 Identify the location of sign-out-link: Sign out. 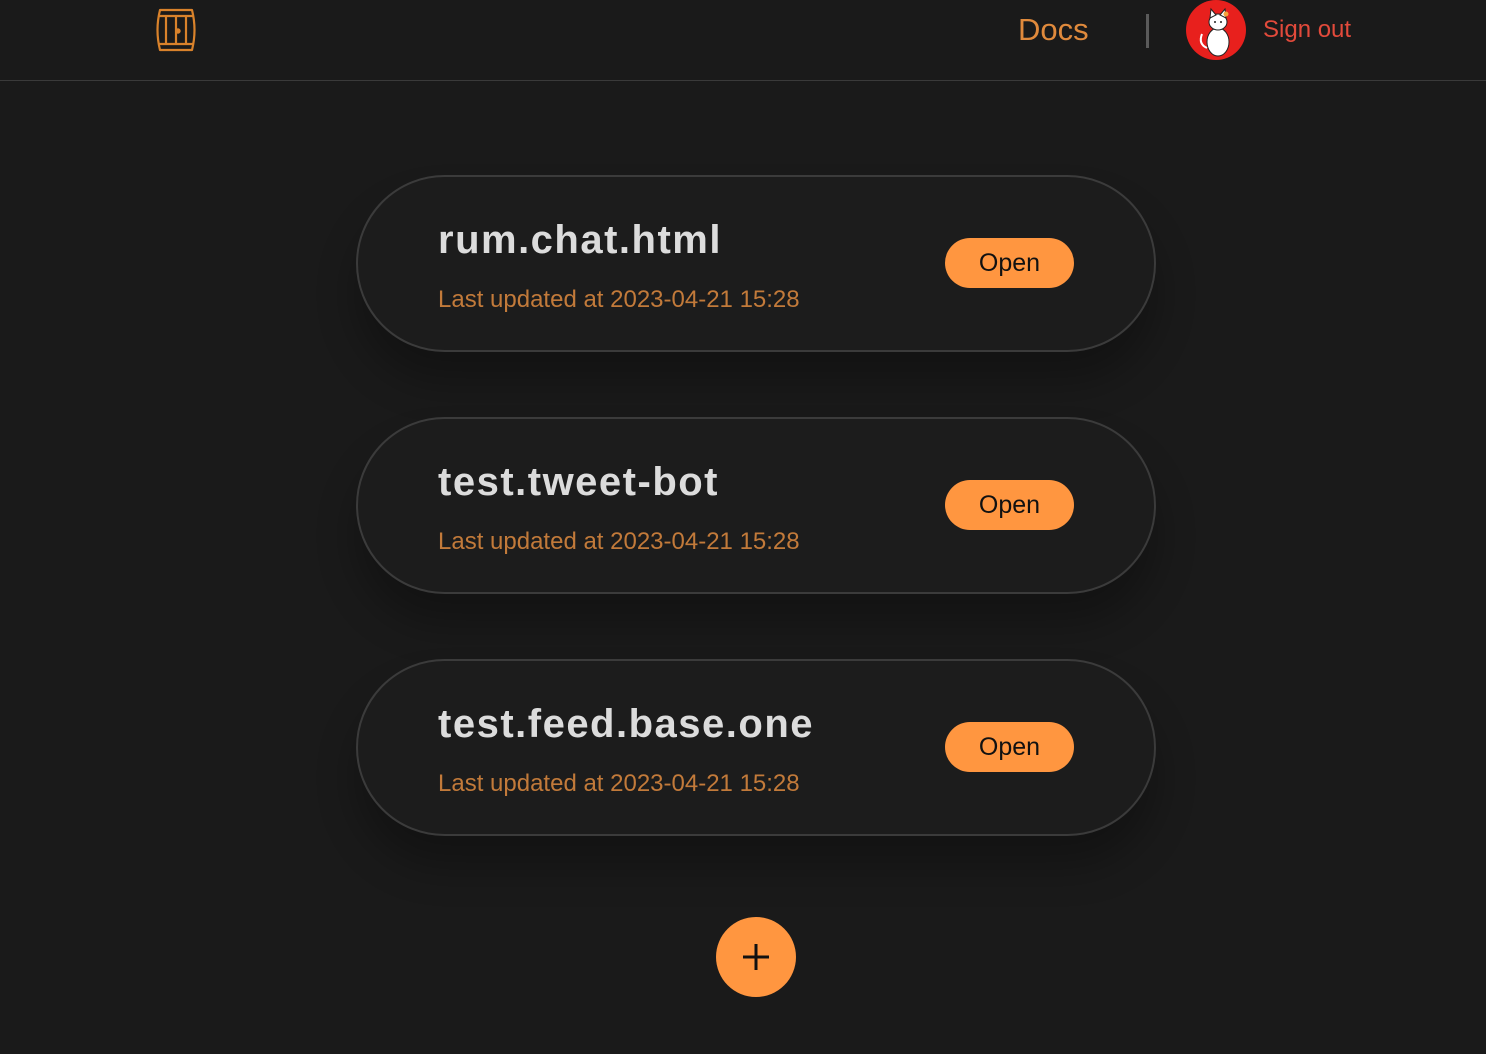
(1307, 30).